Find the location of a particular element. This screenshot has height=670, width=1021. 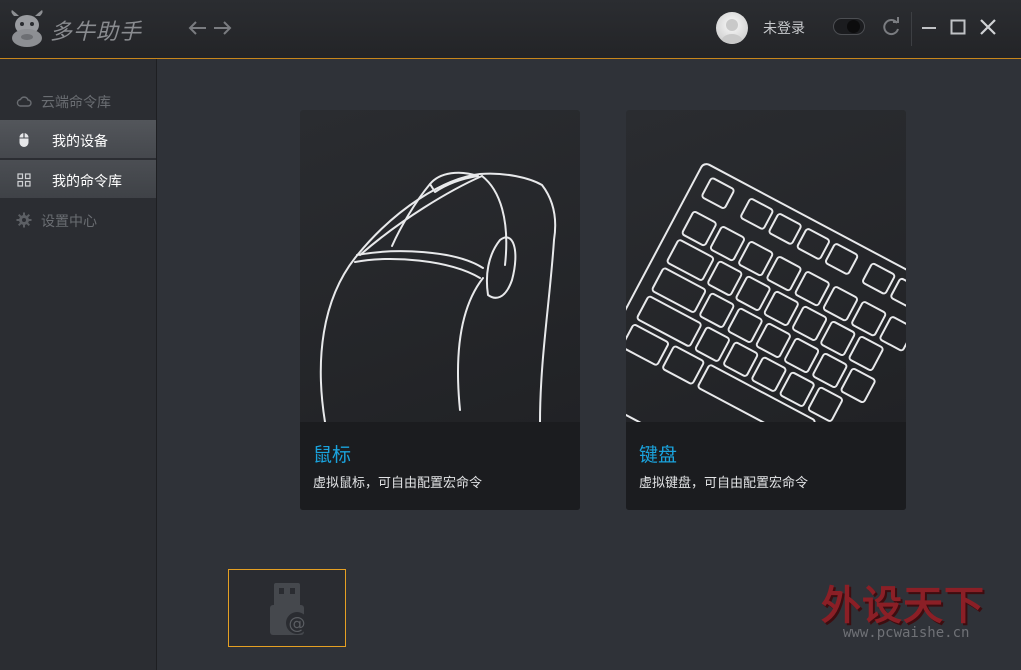

sidebar-item-my-devices: 我的设备 is located at coordinates (78, 139).